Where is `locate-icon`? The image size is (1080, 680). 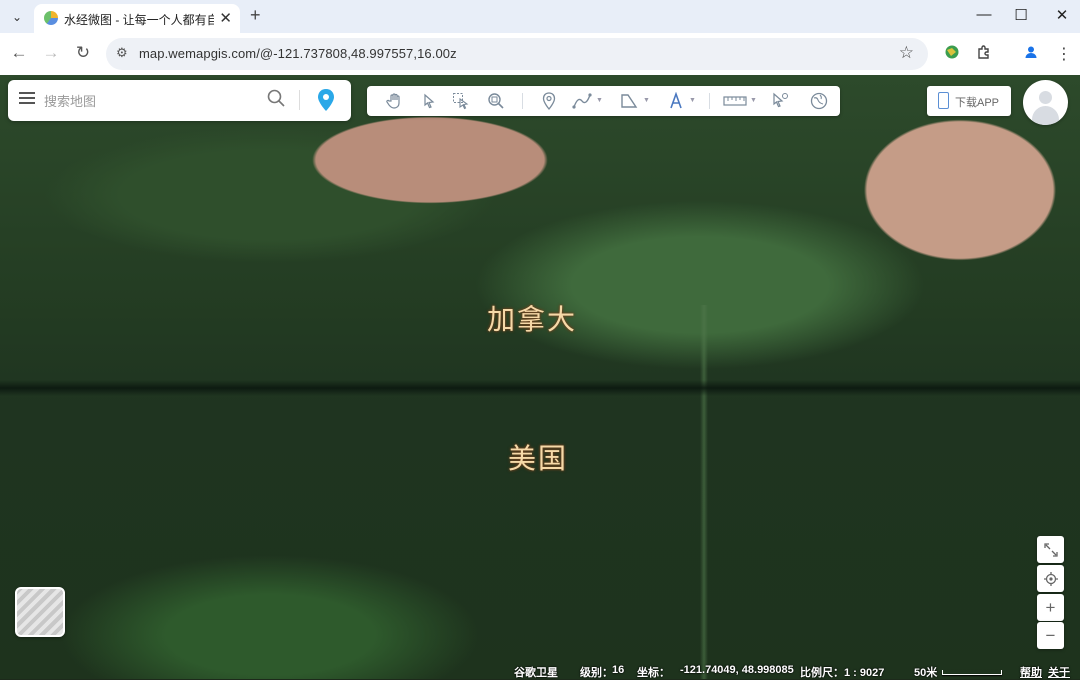
locate-icon is located at coordinates (1050, 578).